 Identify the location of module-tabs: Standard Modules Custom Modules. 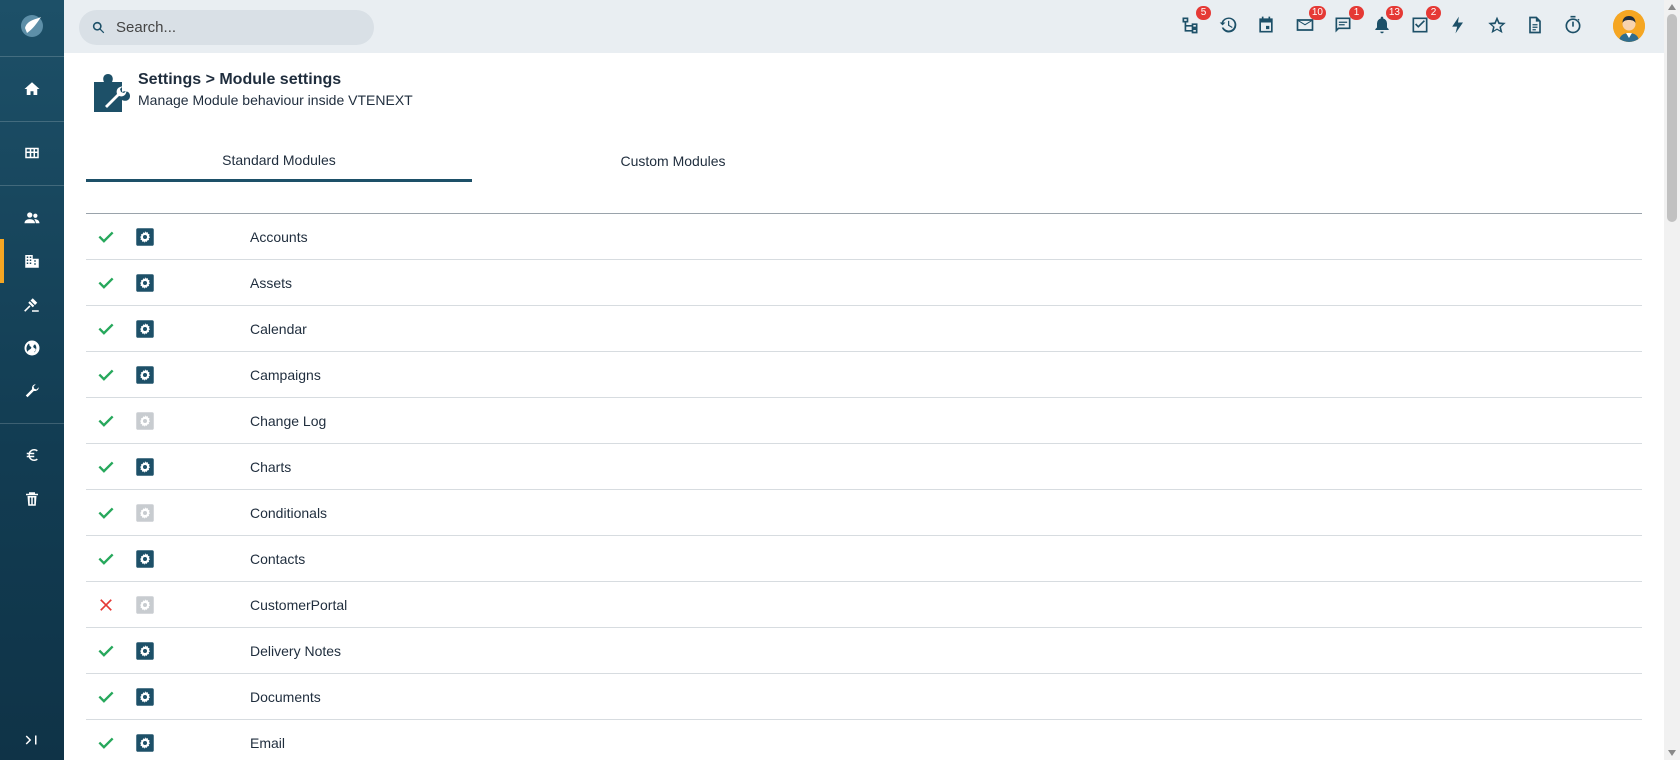
(864, 161).